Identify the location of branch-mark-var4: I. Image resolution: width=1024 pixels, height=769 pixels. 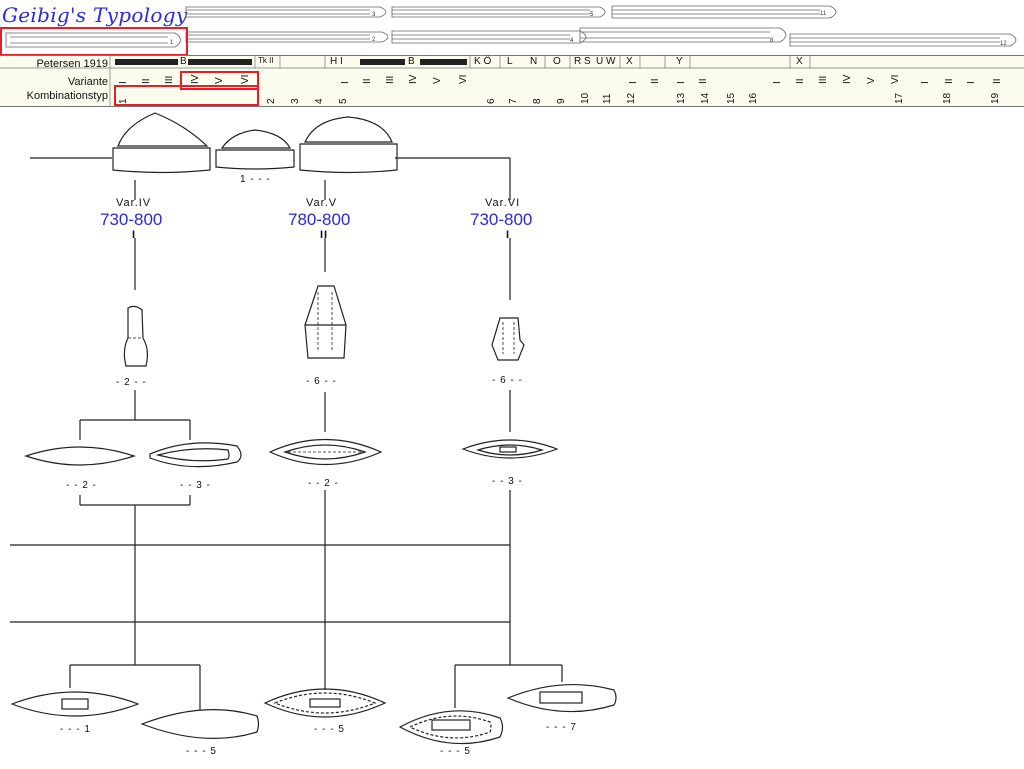
(134, 235).